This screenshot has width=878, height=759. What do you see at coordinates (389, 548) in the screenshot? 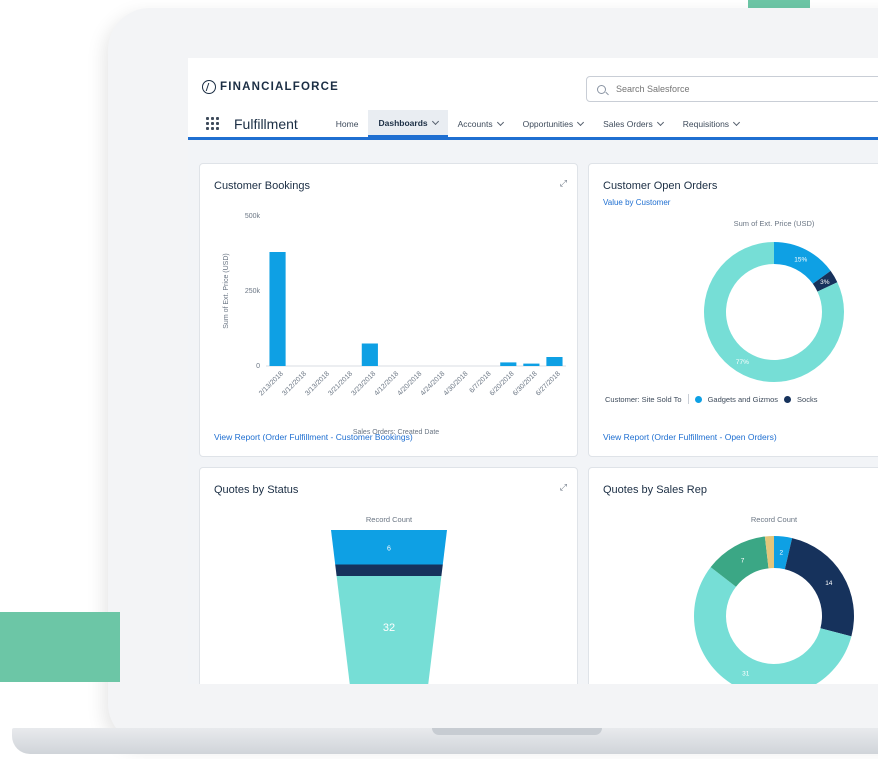
I see `funnel-label: 6` at bounding box center [389, 548].